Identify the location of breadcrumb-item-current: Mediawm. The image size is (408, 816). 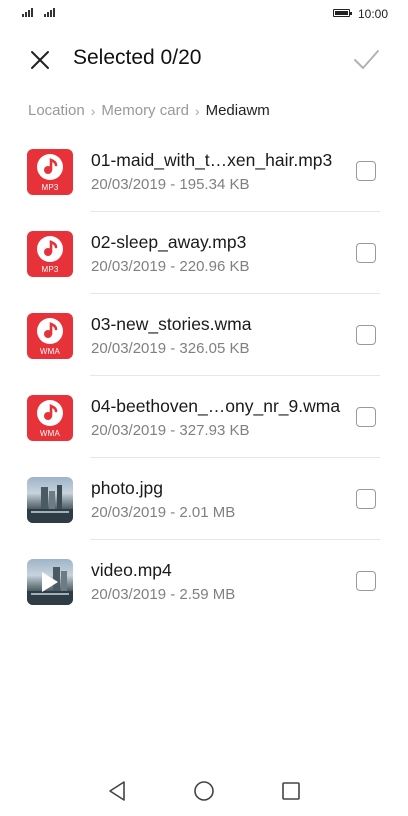
(237, 110).